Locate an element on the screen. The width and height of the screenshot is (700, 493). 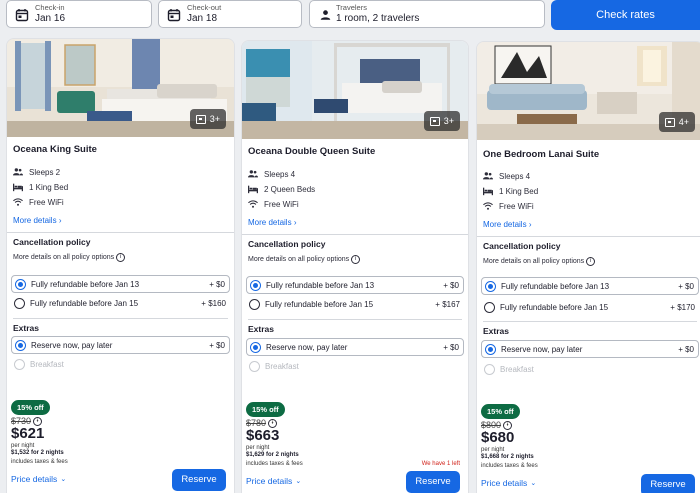
chevron-right-icon: › is located at coordinates (60, 220).